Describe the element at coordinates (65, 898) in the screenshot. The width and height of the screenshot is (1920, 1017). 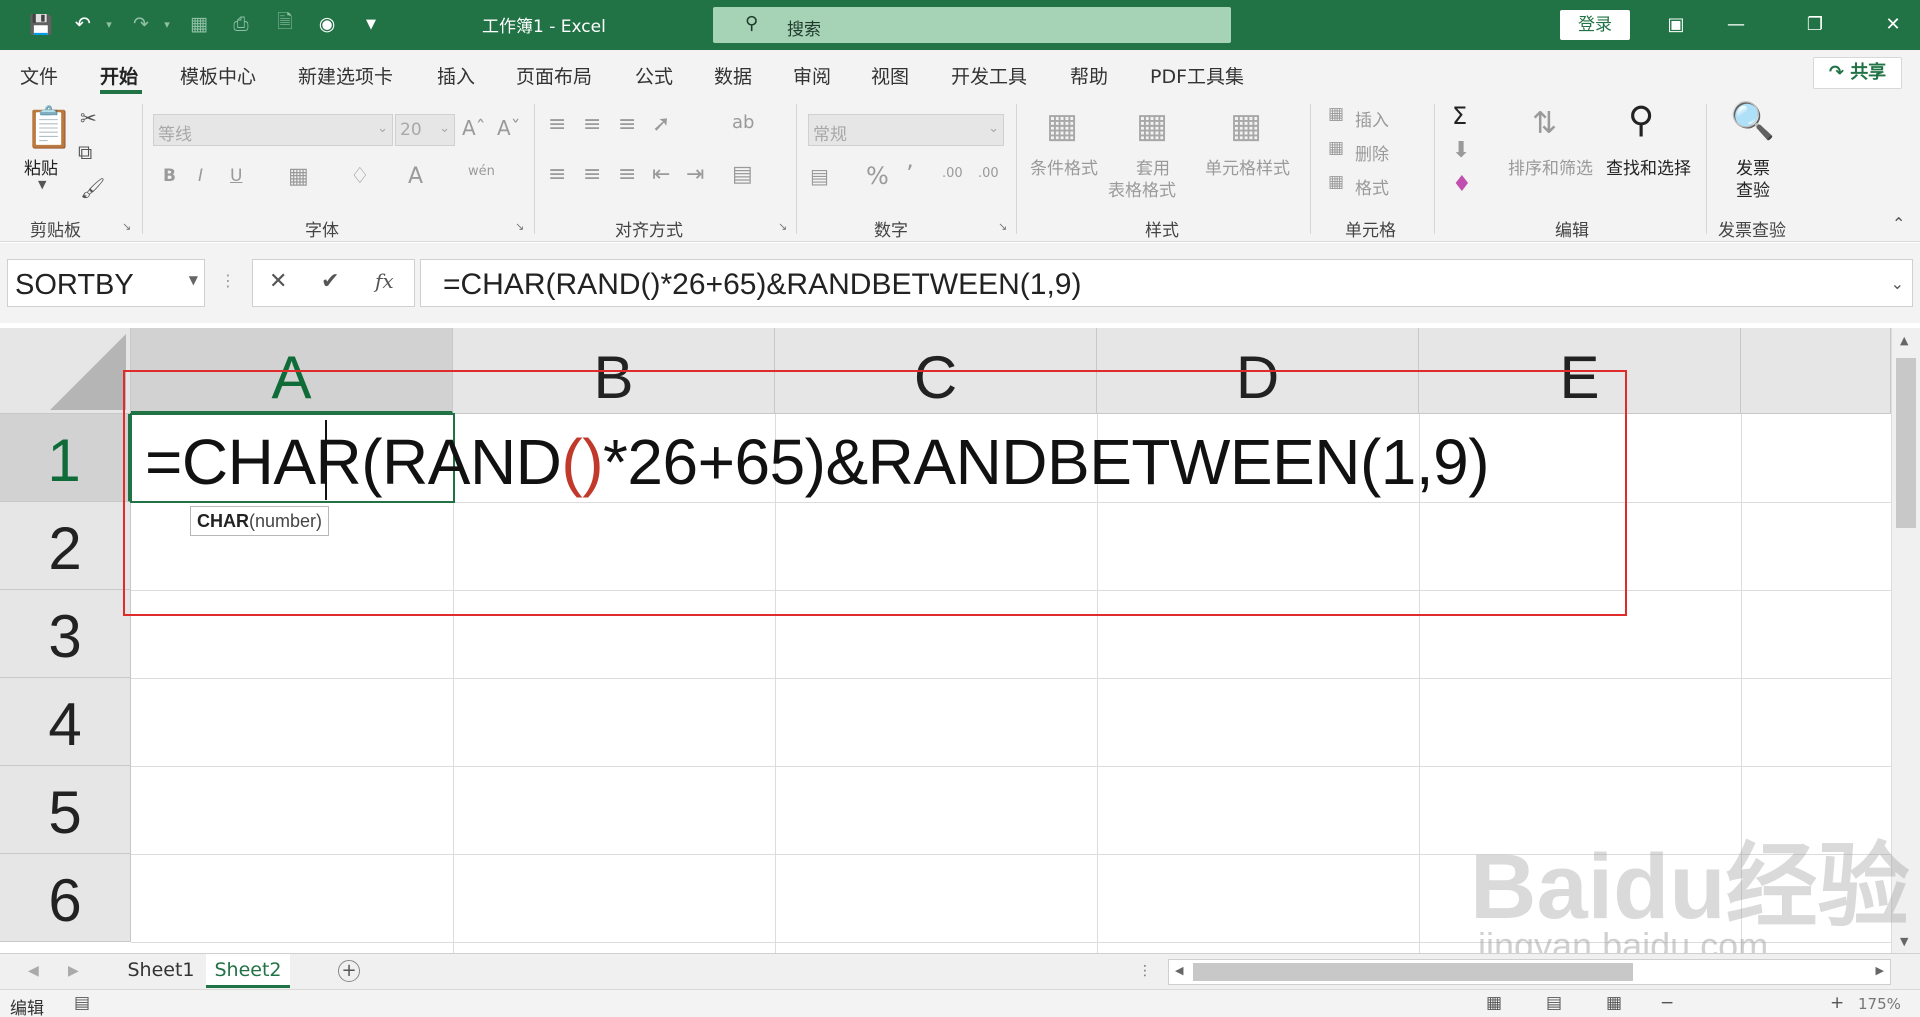
I see `row-header-6: 6` at that location.